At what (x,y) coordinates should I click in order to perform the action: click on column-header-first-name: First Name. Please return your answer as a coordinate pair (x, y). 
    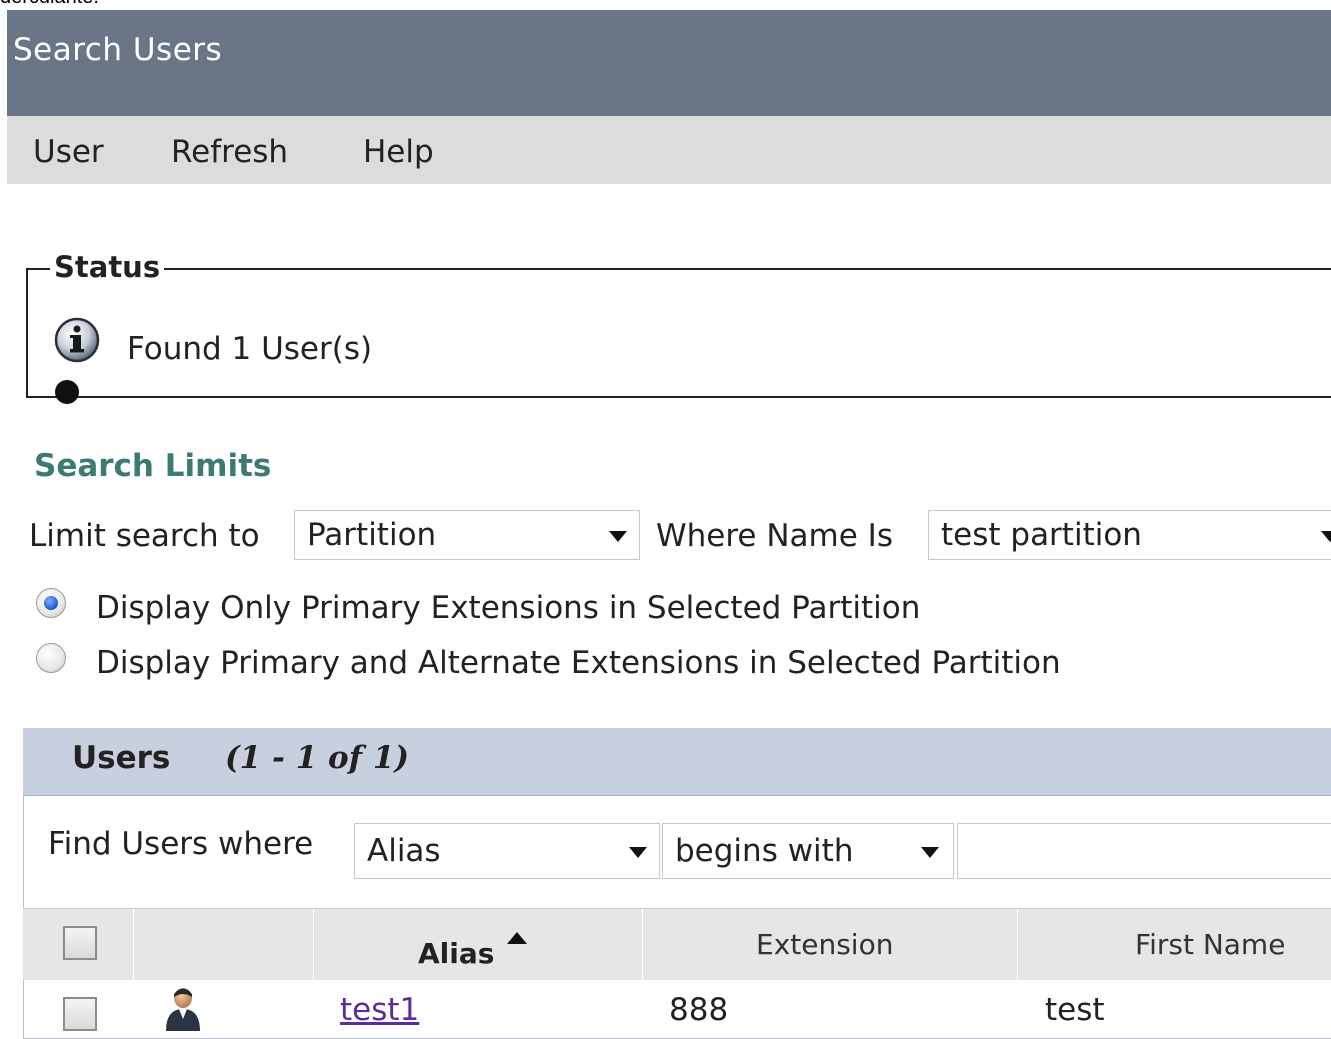
    Looking at the image, I should click on (1210, 944).